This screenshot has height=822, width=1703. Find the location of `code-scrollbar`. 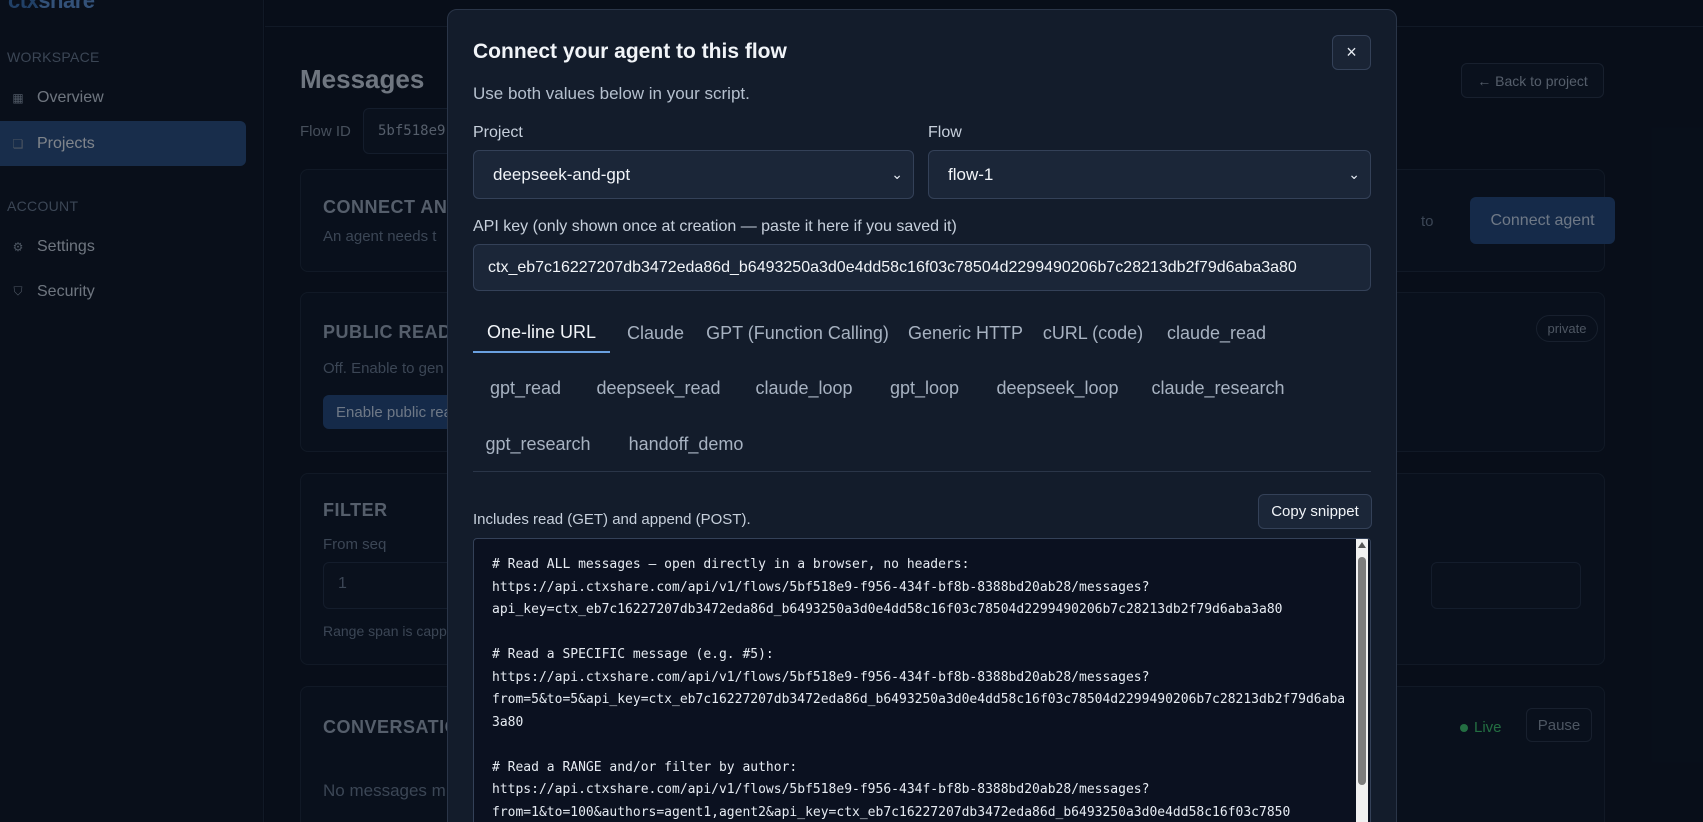

code-scrollbar is located at coordinates (1362, 680).